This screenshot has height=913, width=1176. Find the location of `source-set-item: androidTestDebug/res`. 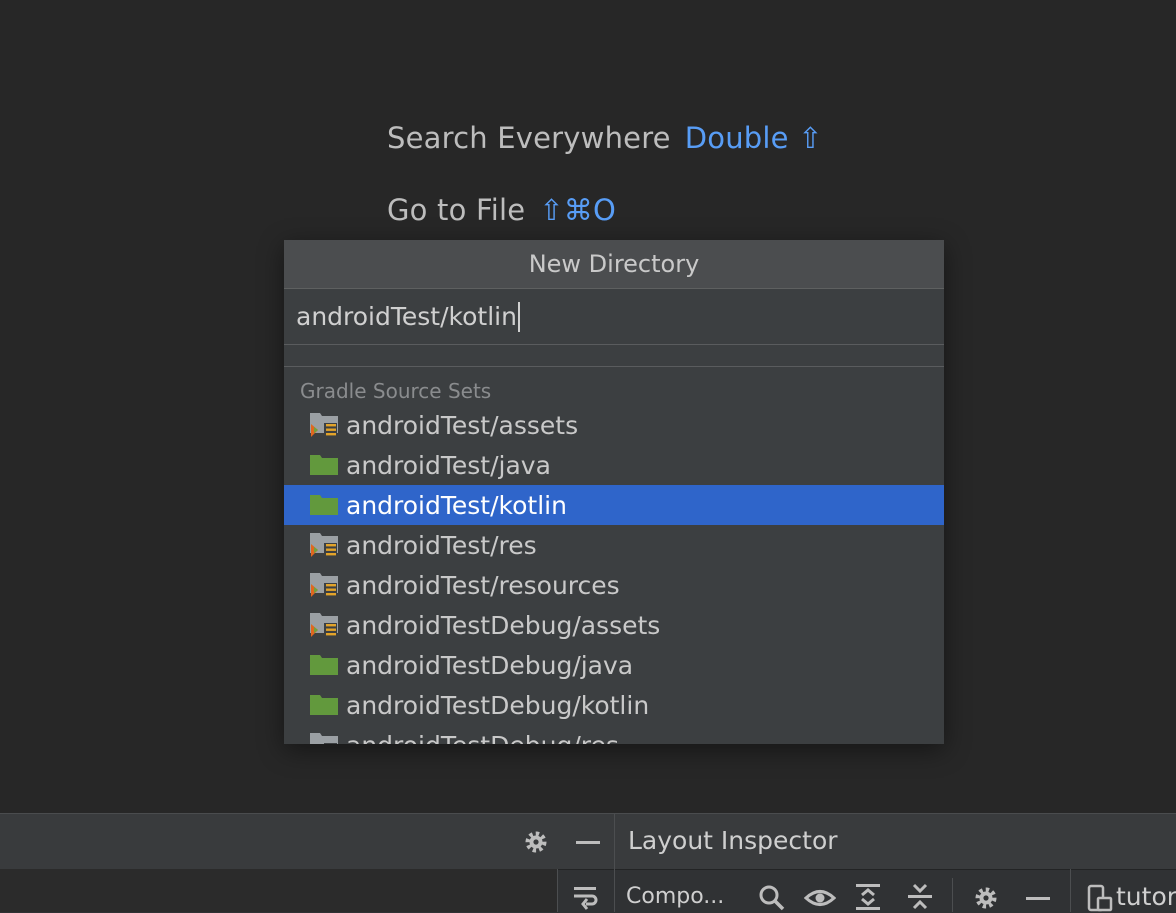

source-set-item: androidTestDebug/res is located at coordinates (614, 734).